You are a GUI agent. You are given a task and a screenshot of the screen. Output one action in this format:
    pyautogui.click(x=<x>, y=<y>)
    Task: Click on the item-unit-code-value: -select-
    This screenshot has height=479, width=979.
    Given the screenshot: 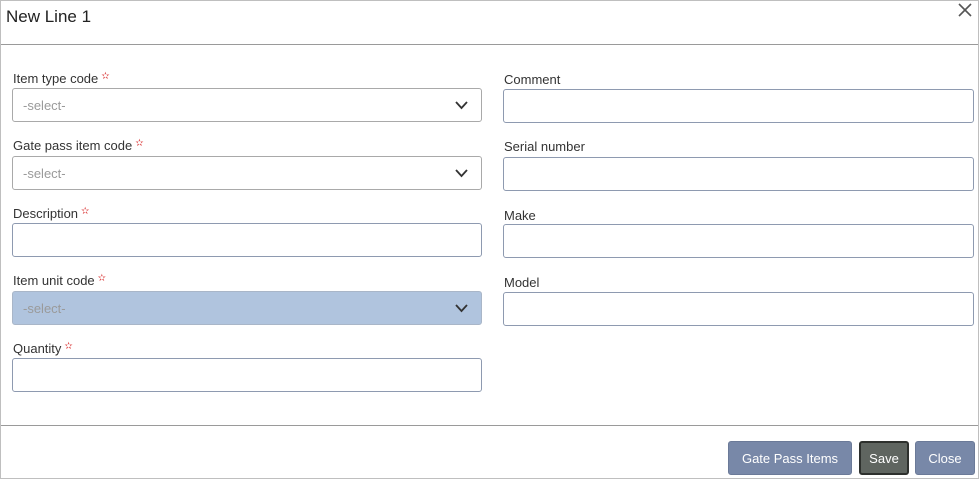 What is the action you would take?
    pyautogui.click(x=44, y=308)
    